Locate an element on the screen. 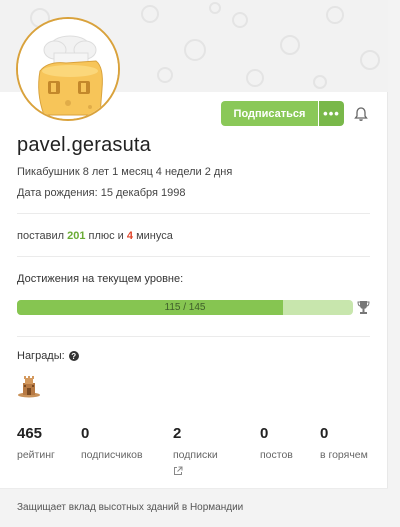  more-menu-button: ••• is located at coordinates (331, 113).